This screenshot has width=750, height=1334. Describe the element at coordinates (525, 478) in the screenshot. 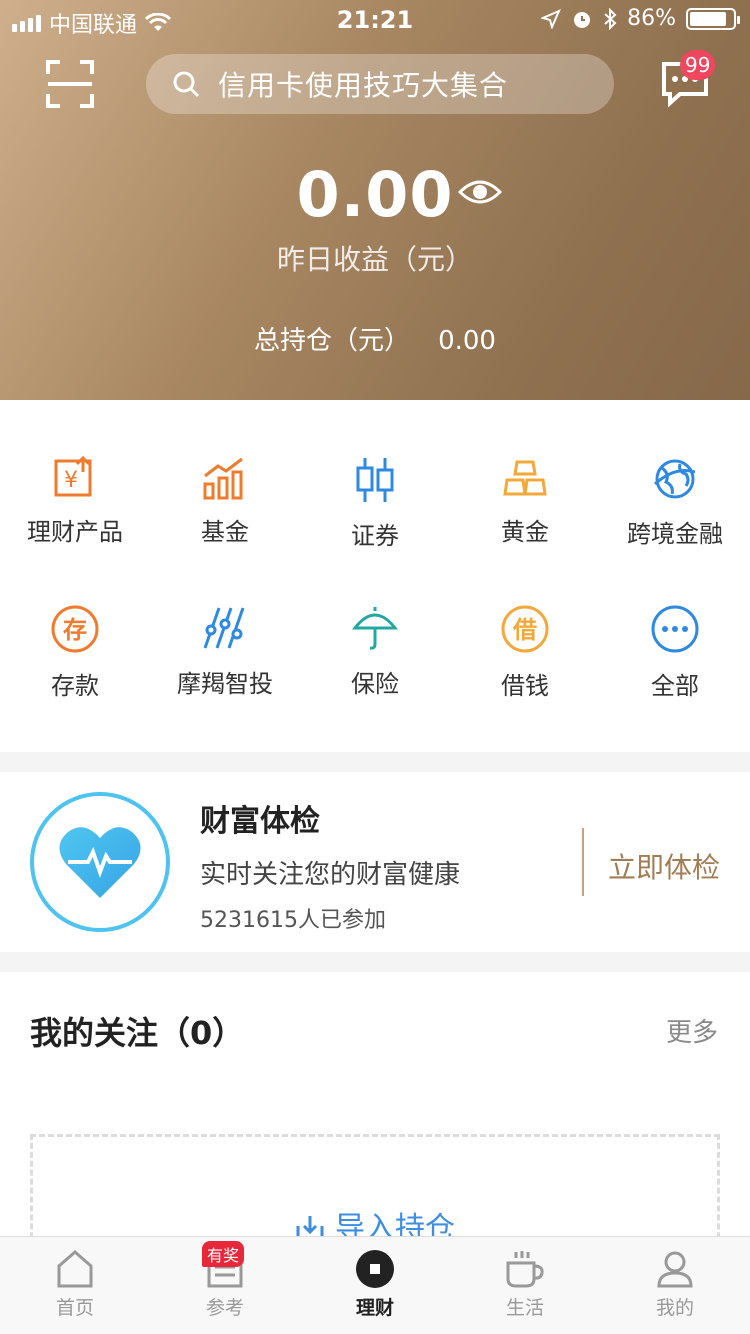

I see `gold-bars-icon` at that location.